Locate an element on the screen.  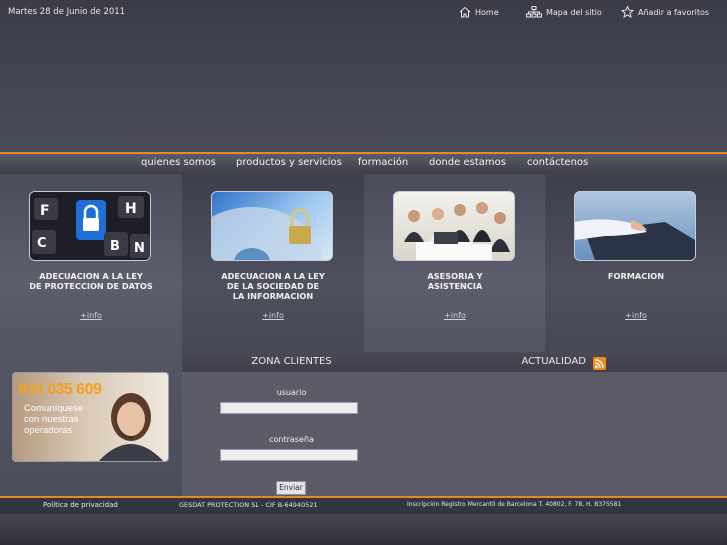
nav-item-donde-estamos: donde estamos is located at coordinates (467, 162).